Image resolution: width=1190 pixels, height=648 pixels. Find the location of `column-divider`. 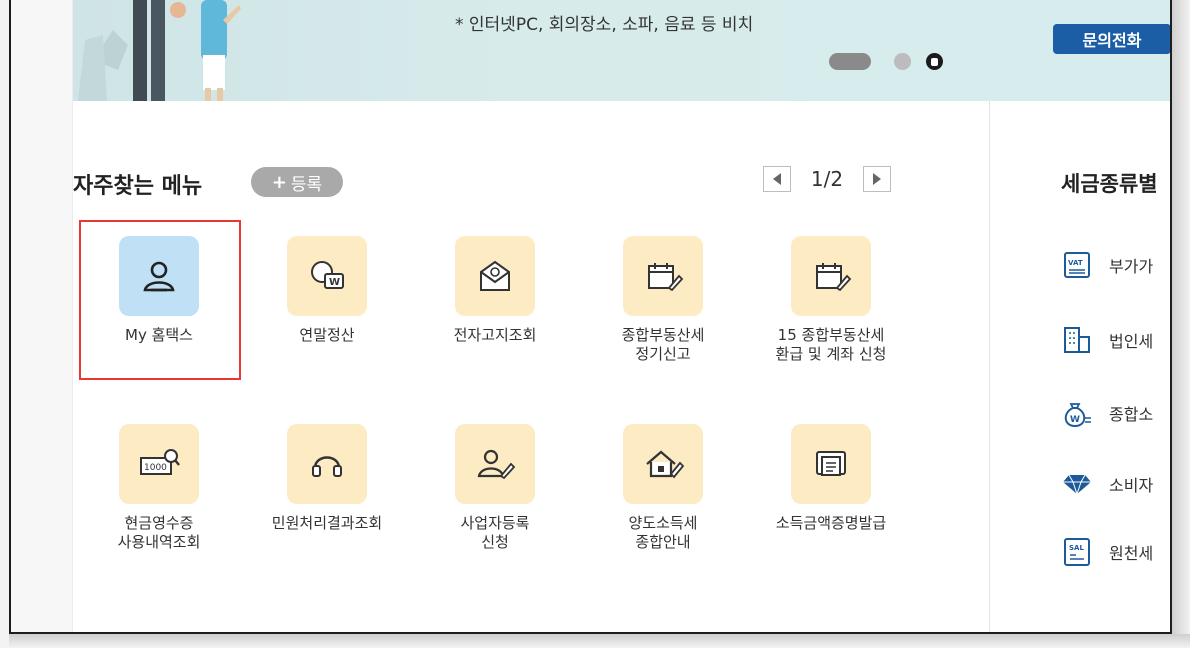

column-divider is located at coordinates (989, 366).